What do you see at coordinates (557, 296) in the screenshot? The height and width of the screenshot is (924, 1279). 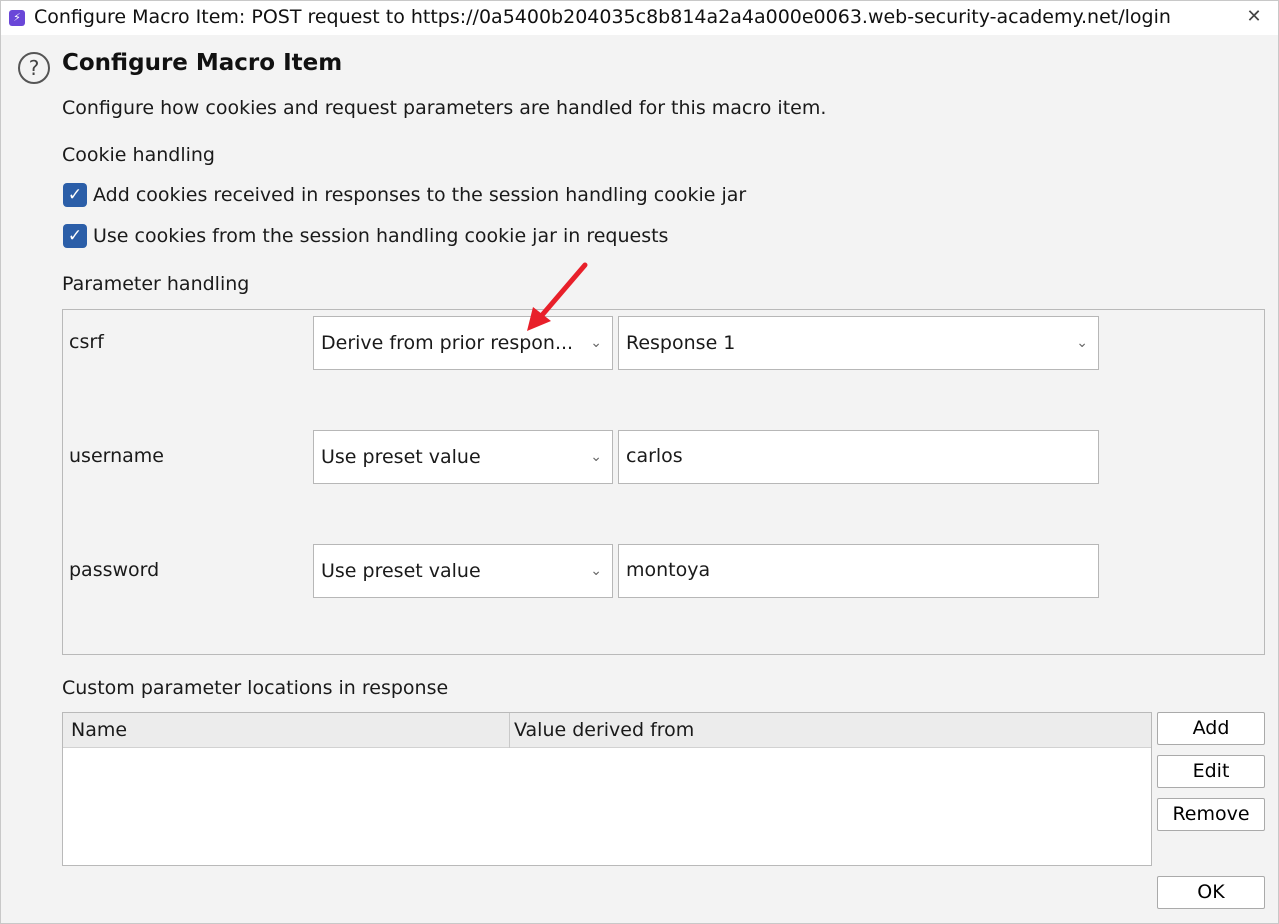 I see `annotation-arrow-icon` at bounding box center [557, 296].